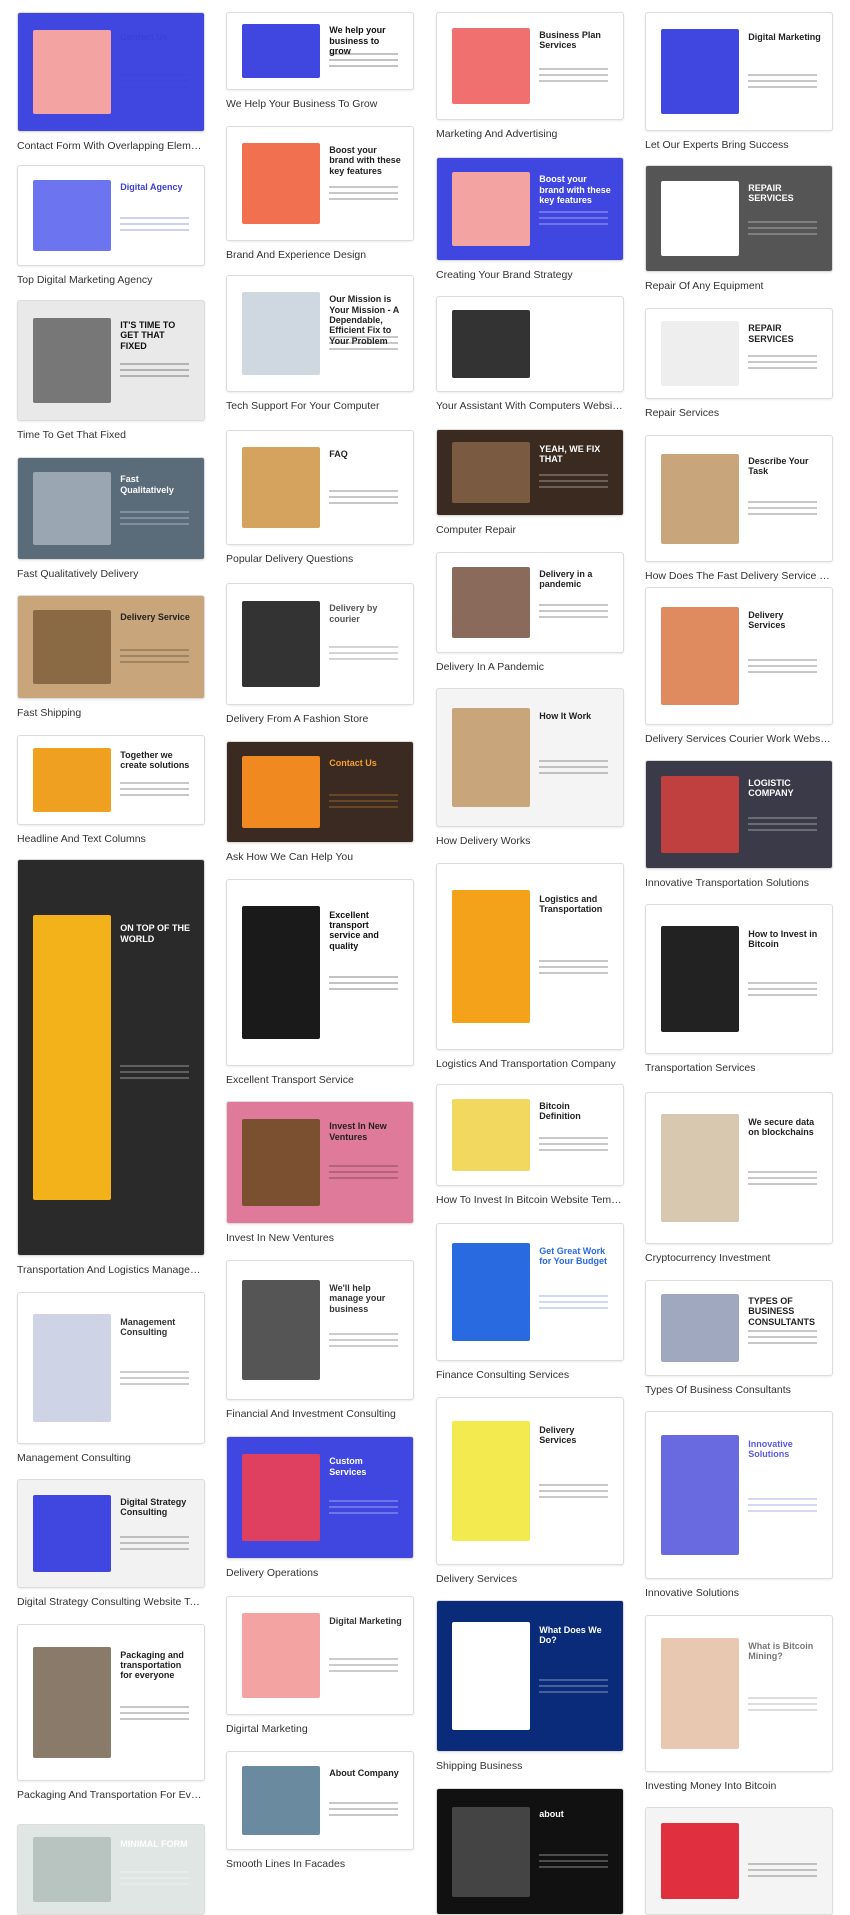 This screenshot has width=850, height=1915. I want to click on template-title: Excellent Transport Service, so click(320, 1080).